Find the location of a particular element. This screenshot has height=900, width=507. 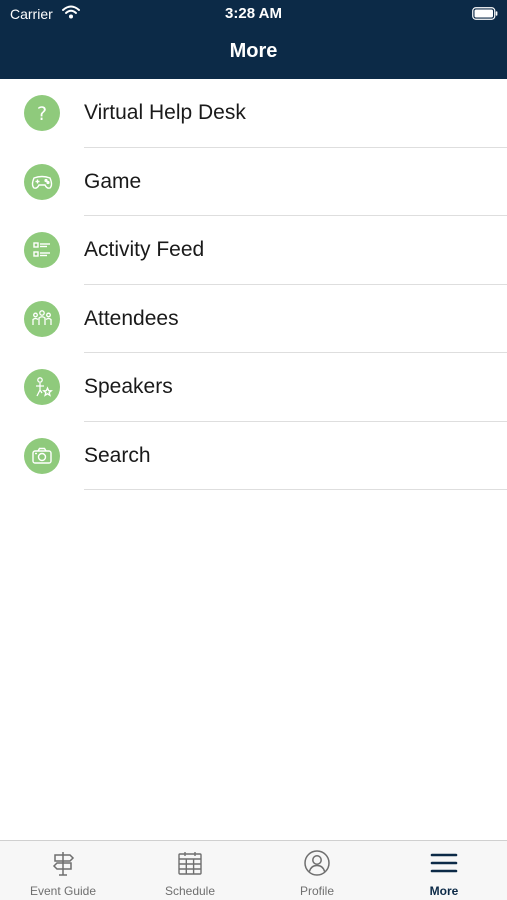

menu-item-label: Game is located at coordinates (113, 181).